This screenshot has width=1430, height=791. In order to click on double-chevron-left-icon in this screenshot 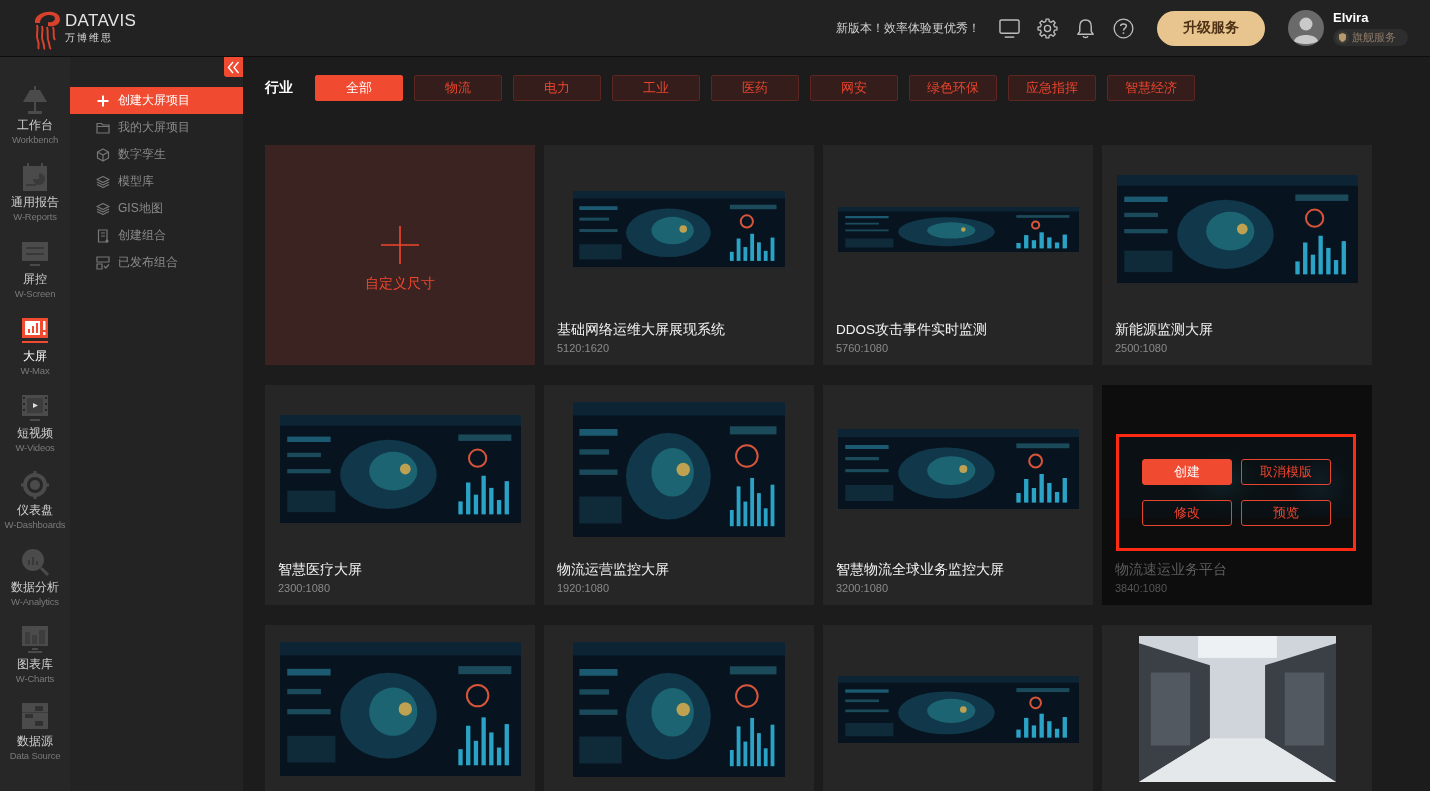, I will do `click(233, 67)`.